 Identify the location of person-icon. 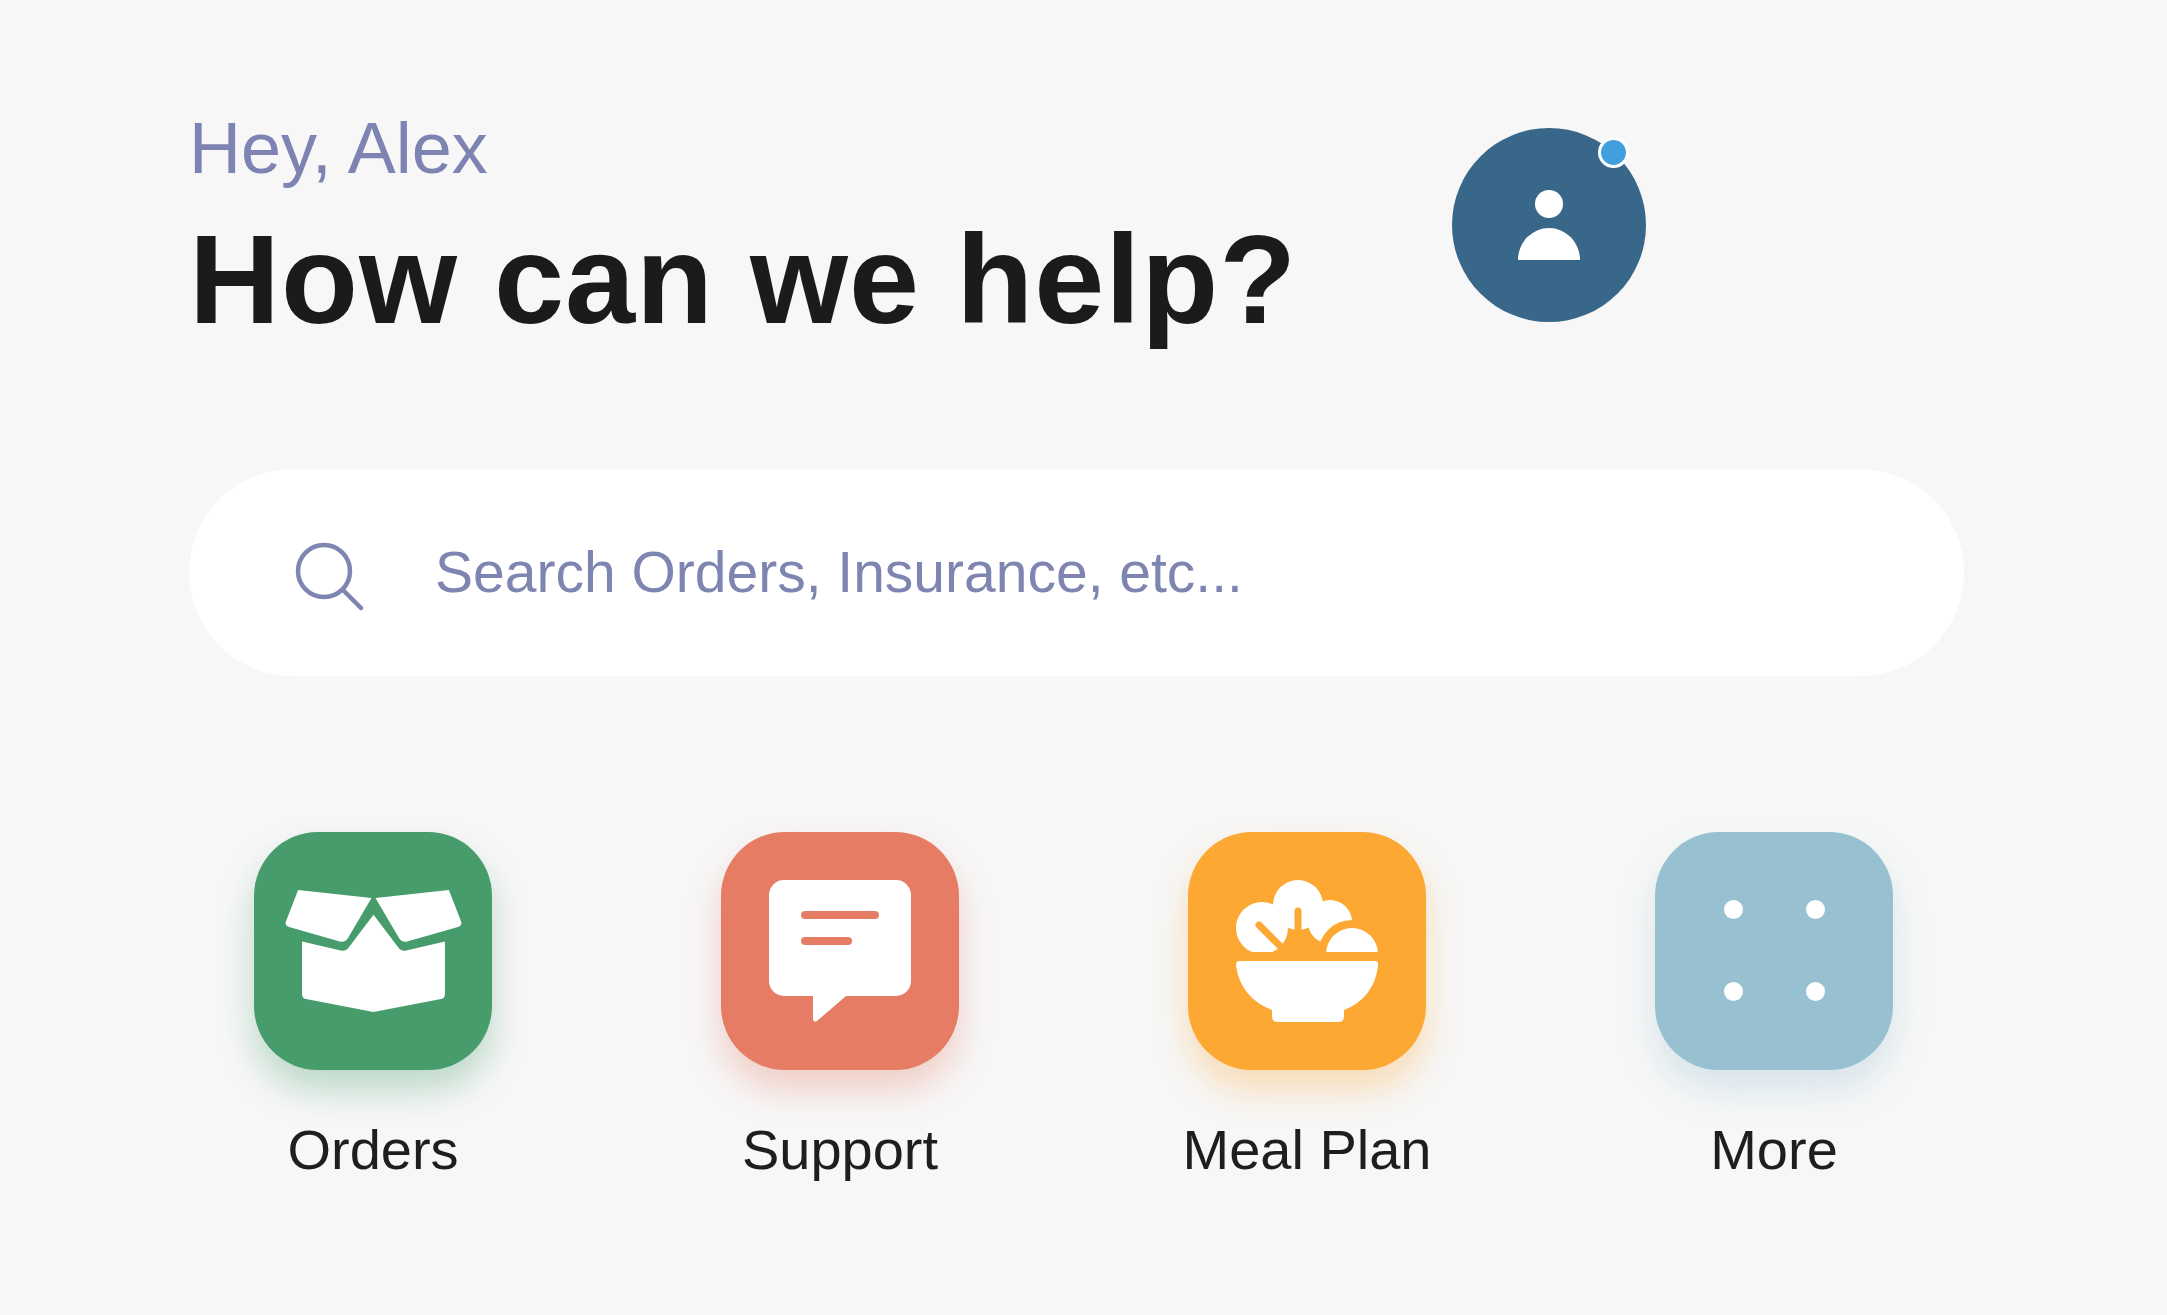
(1549, 225).